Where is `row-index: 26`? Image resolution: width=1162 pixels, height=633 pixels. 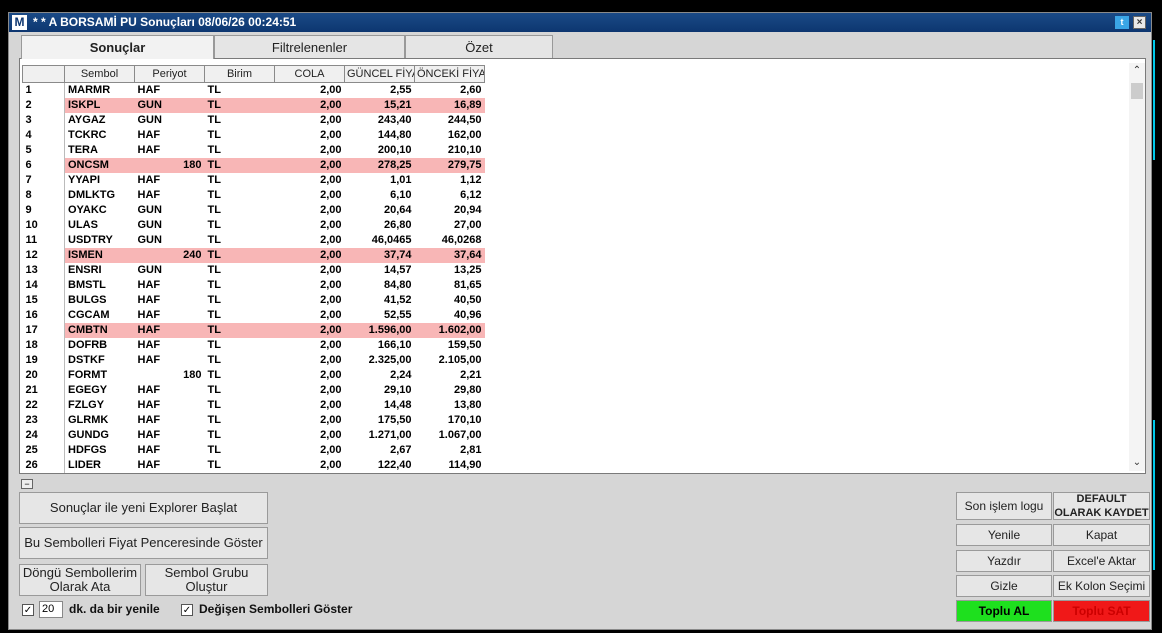
row-index: 26 is located at coordinates (43, 465).